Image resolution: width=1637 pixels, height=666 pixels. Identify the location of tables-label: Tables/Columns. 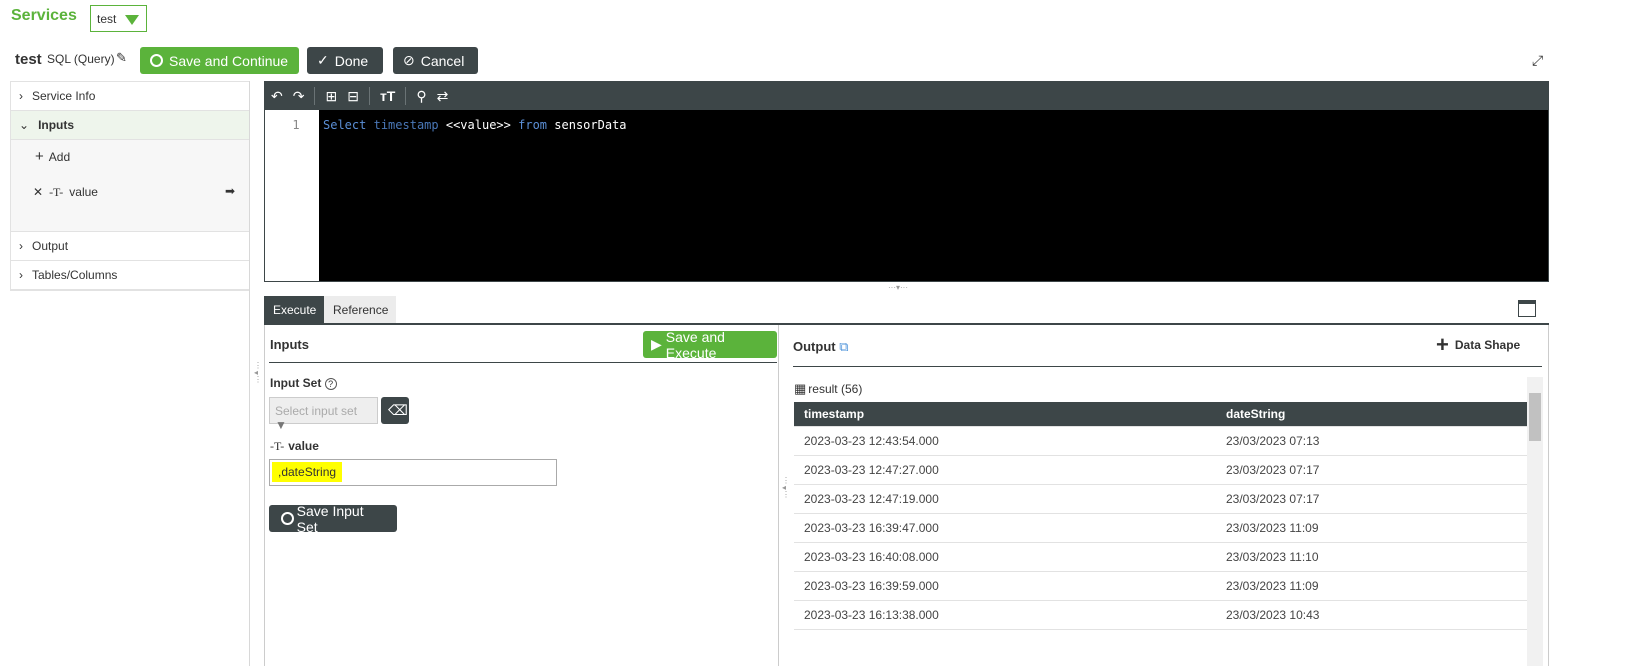
(75, 275).